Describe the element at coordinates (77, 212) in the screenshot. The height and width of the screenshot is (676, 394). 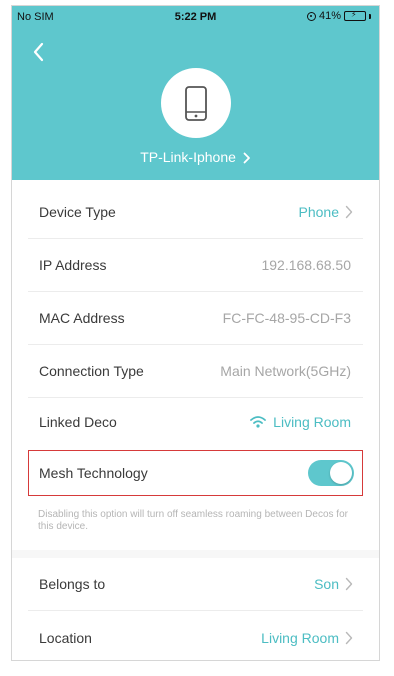
I see `device-type-label: Device Type` at that location.